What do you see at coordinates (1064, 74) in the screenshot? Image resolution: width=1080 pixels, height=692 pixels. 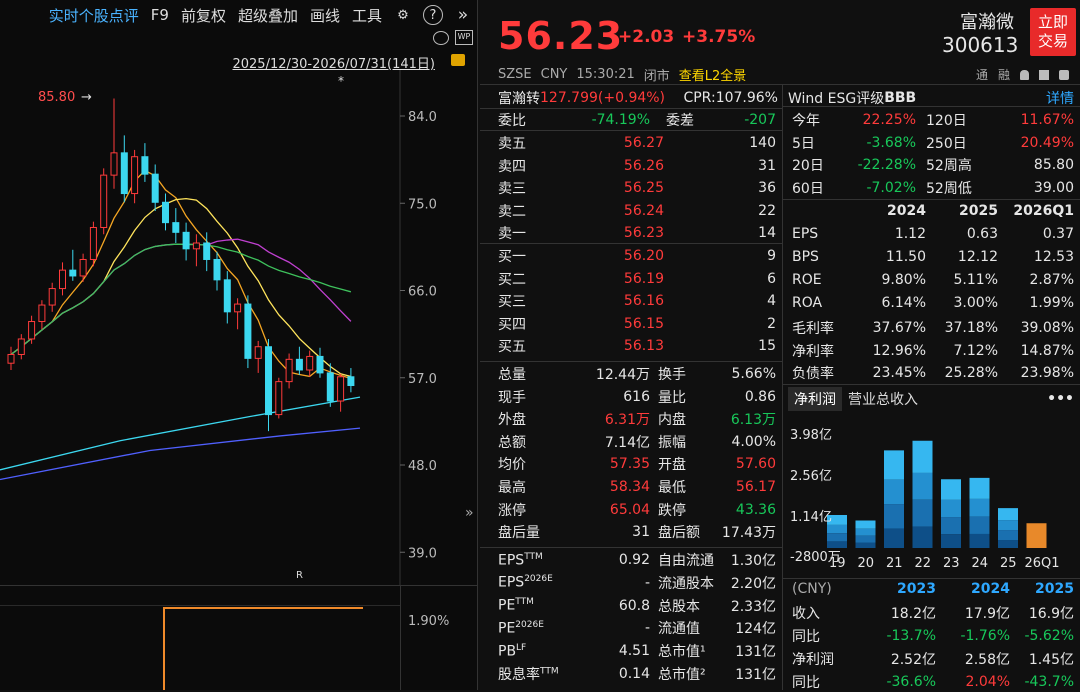 I see `user-icon` at bounding box center [1064, 74].